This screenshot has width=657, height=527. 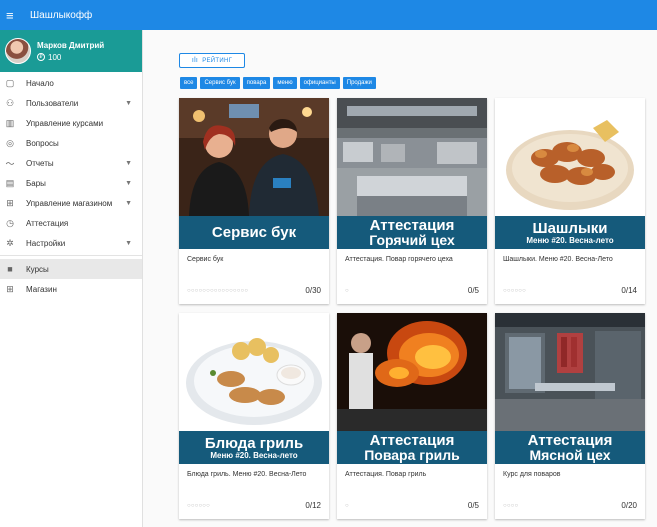 I want to click on fire-photo, so click(x=412, y=372).